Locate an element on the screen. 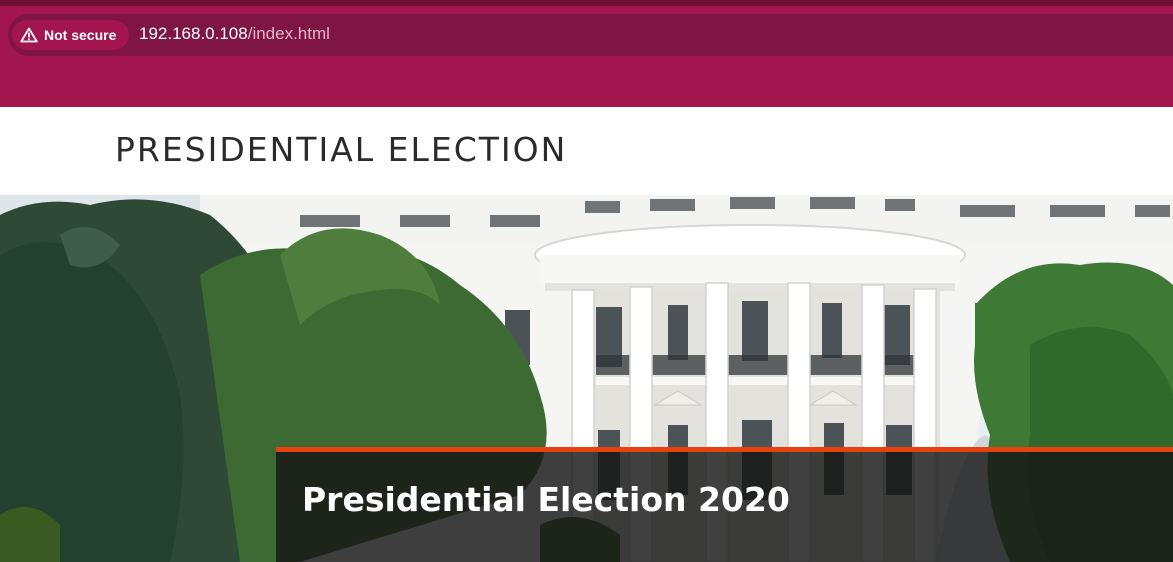 The height and width of the screenshot is (562, 1173). url-path: /index.html is located at coordinates (288, 33).